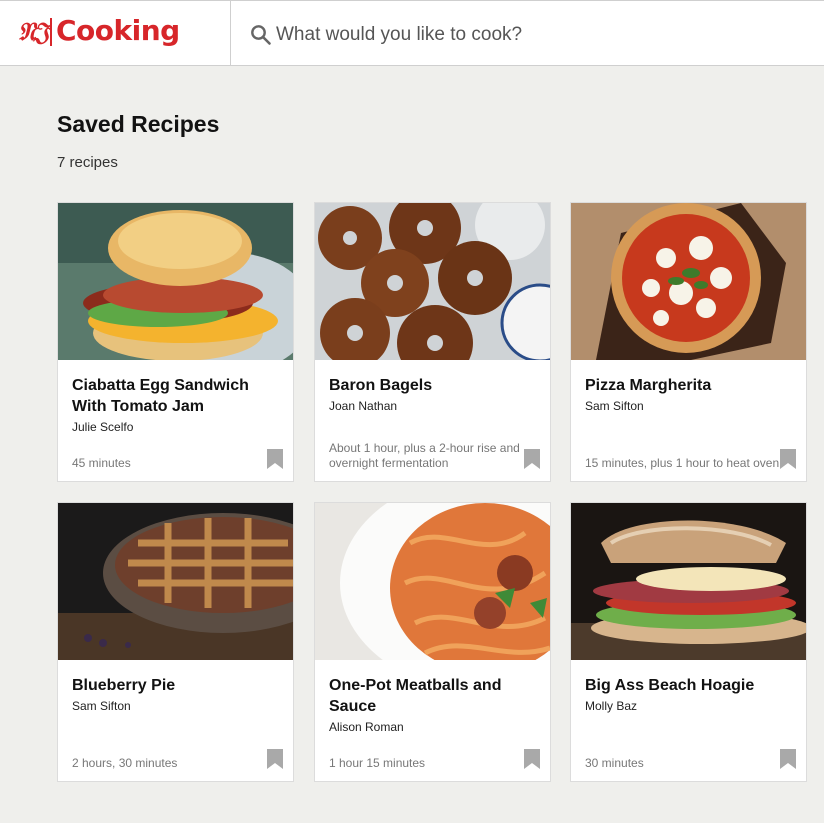 The width and height of the screenshot is (824, 823). I want to click on recipe-author: Alison Roman, so click(431, 727).